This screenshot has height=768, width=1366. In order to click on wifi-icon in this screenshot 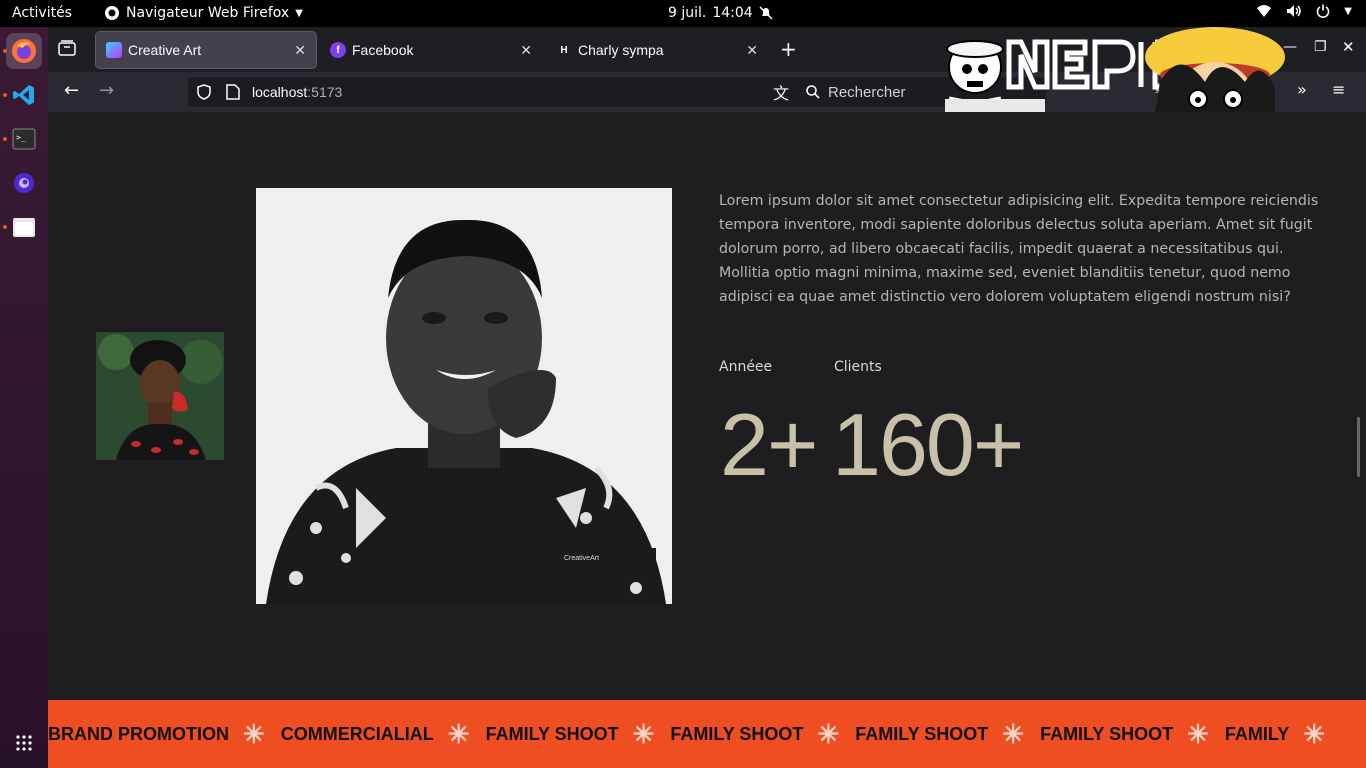, I will do `click(1264, 11)`.